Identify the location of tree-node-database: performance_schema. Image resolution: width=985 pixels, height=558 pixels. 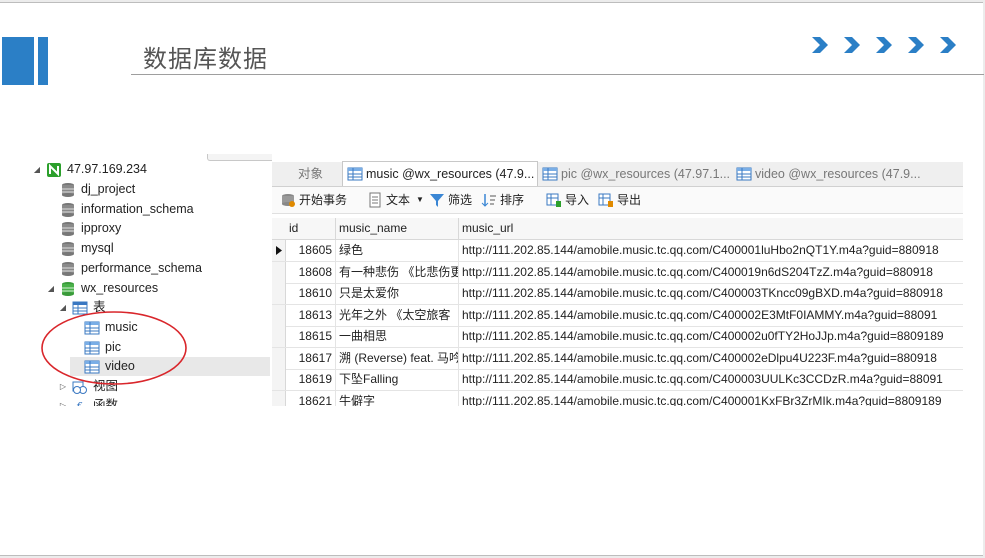
(124, 268).